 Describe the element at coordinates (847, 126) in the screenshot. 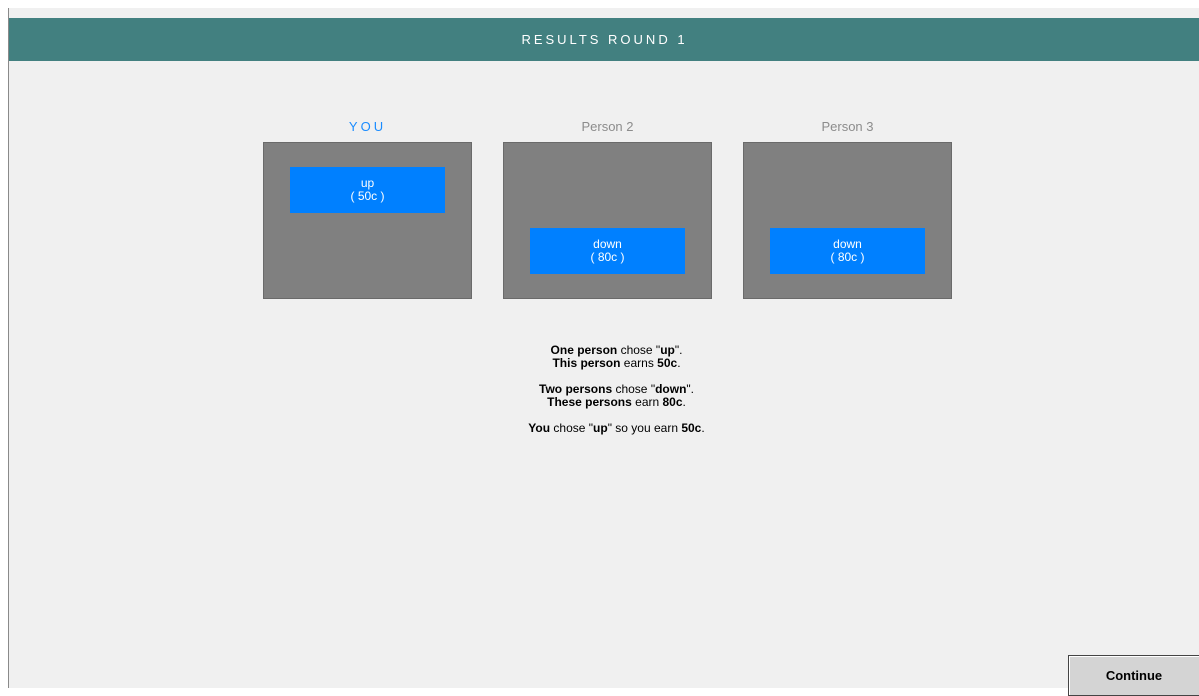

I see `player-label-person-3: Person 3` at that location.